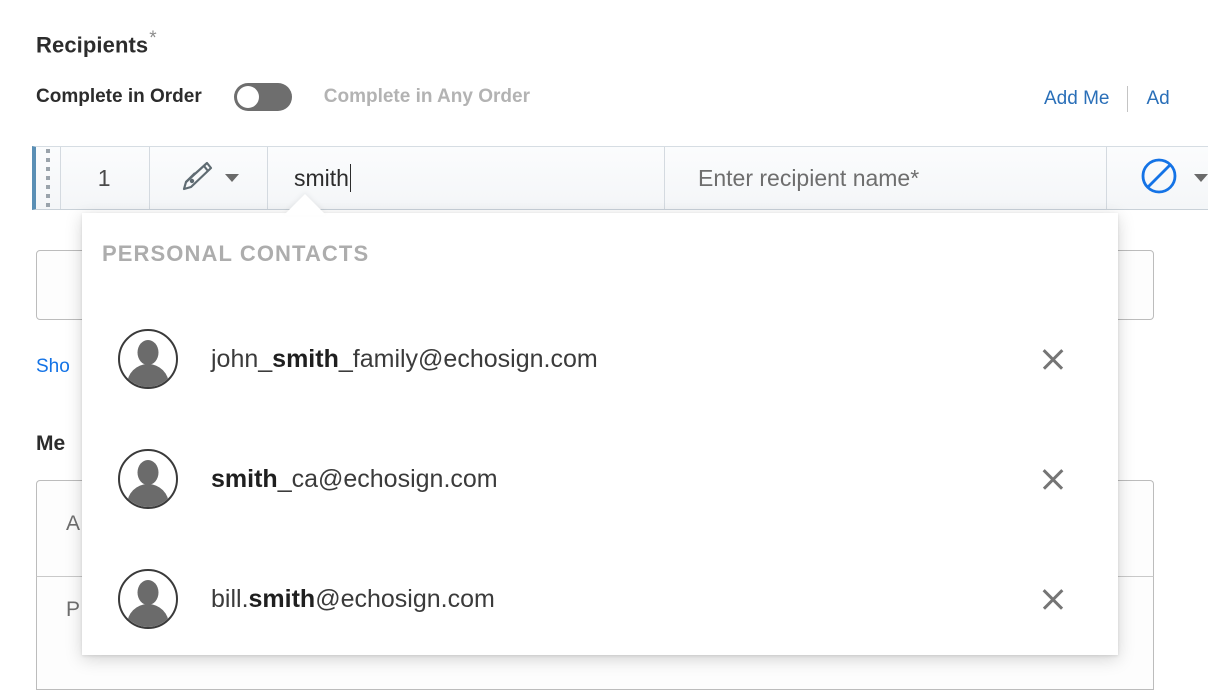  What do you see at coordinates (53, 367) in the screenshot?
I see `show-more-link: Sho` at bounding box center [53, 367].